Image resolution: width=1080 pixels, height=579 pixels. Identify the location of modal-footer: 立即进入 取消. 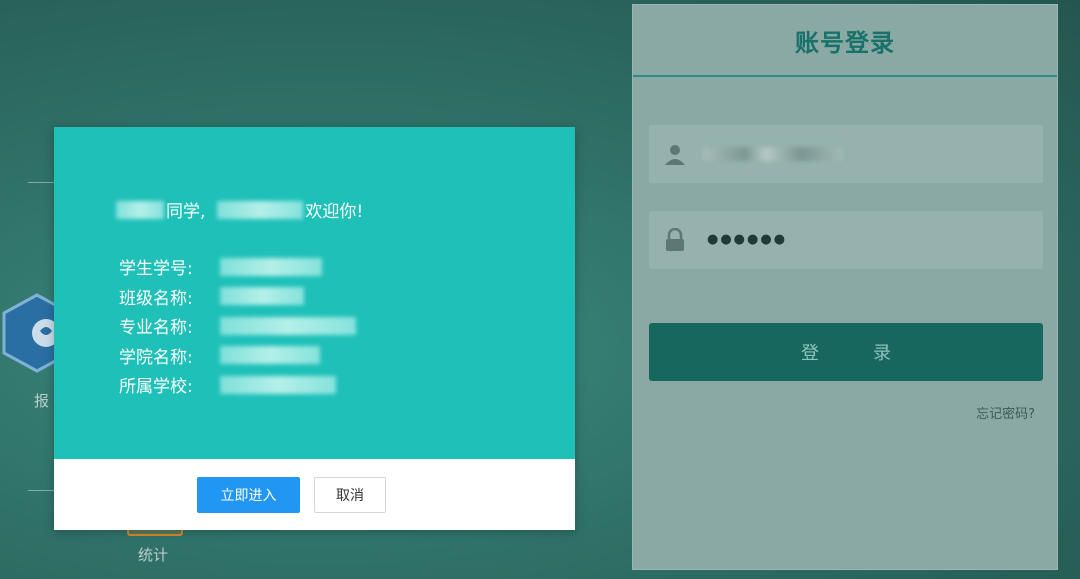
(314, 494).